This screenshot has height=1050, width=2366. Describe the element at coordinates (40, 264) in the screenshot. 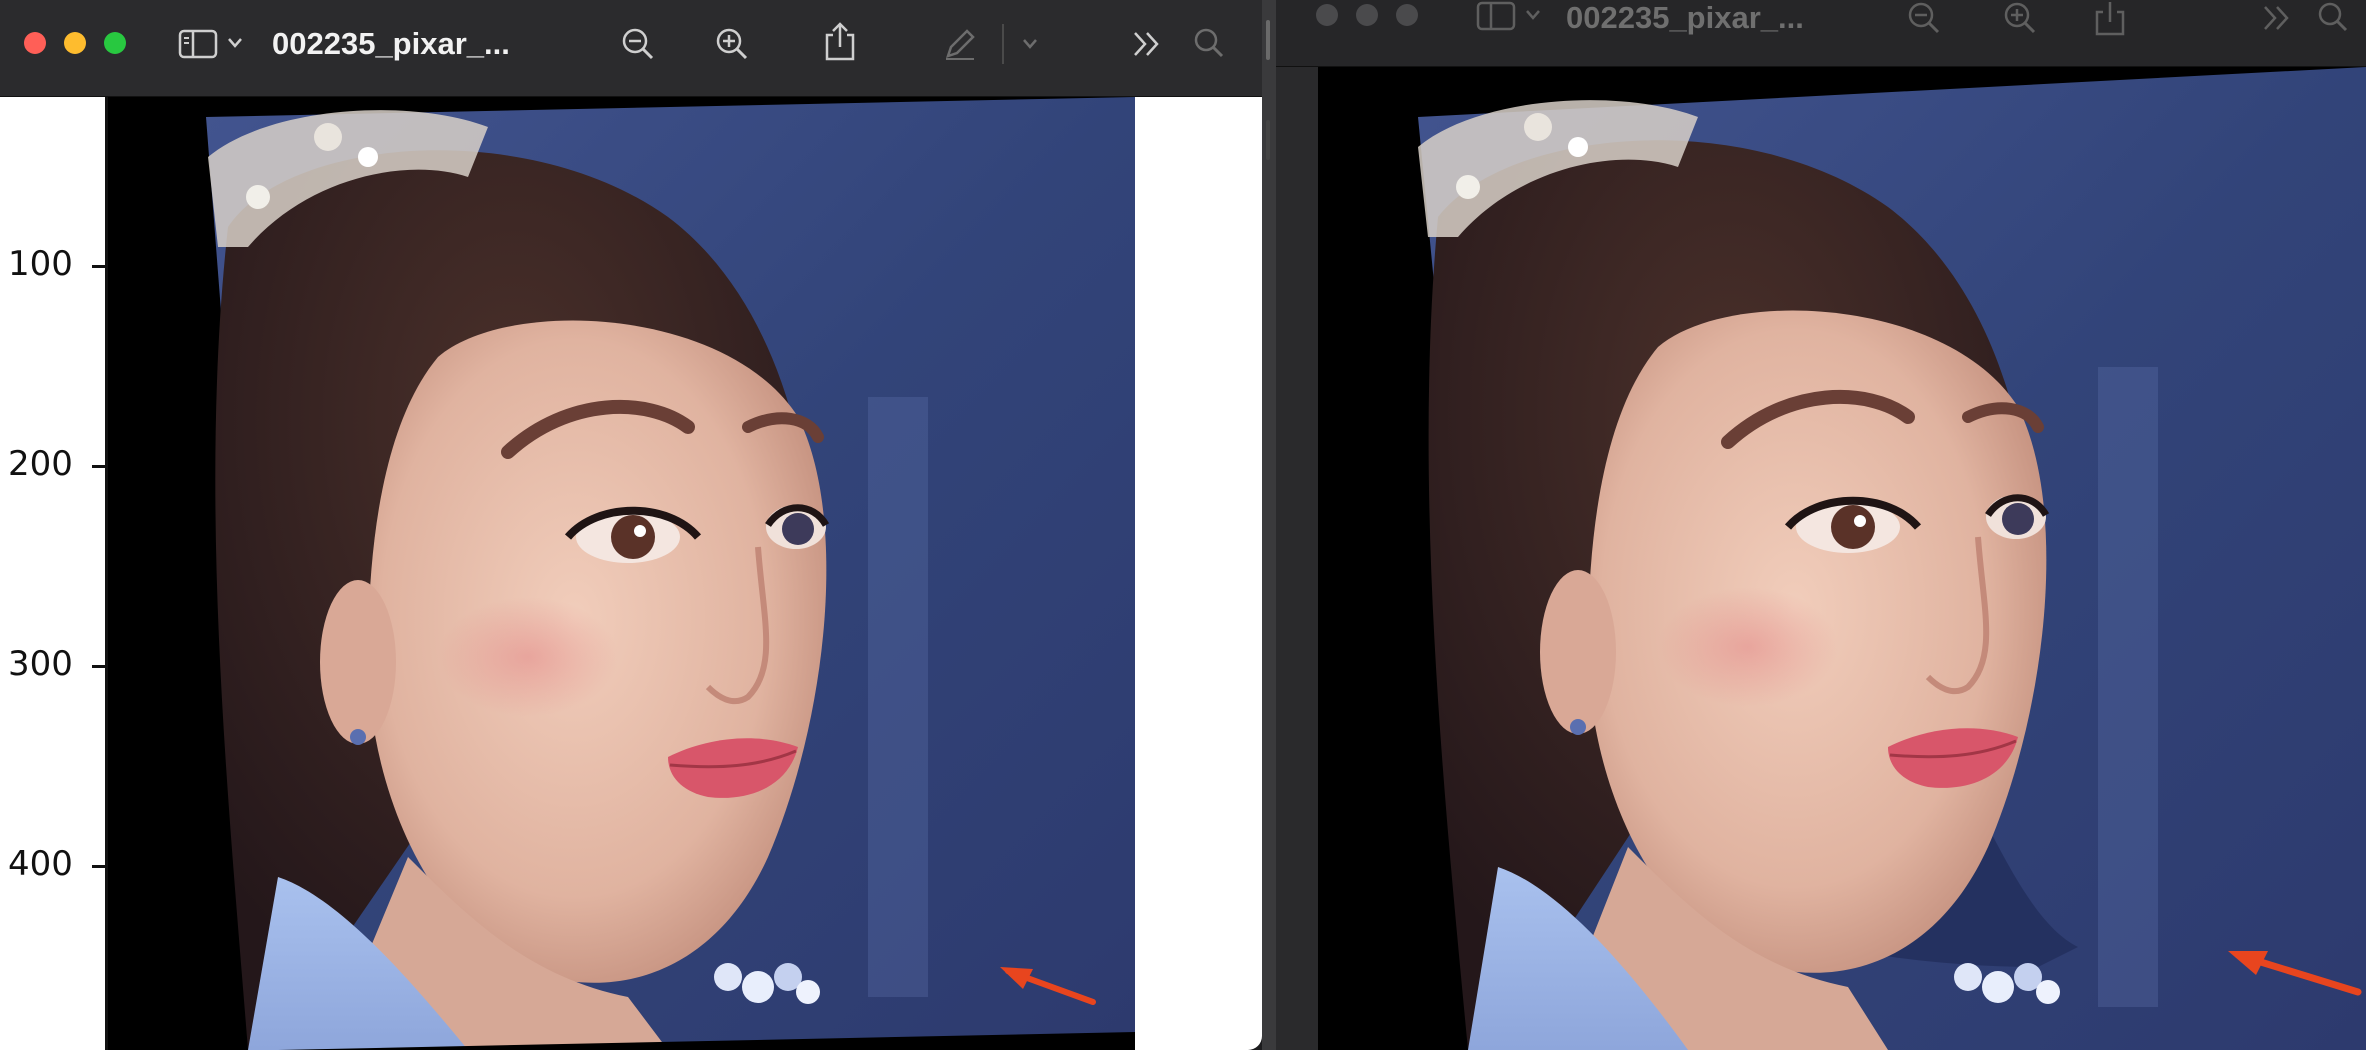

I see `y-tick-label: 100` at that location.